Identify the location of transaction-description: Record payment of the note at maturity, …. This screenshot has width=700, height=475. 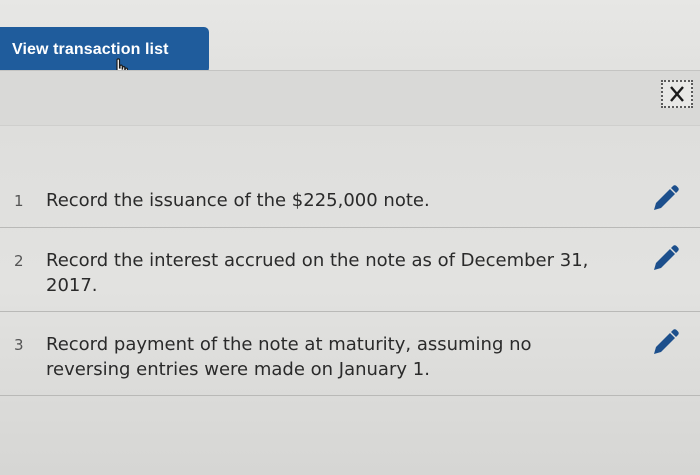
(289, 357).